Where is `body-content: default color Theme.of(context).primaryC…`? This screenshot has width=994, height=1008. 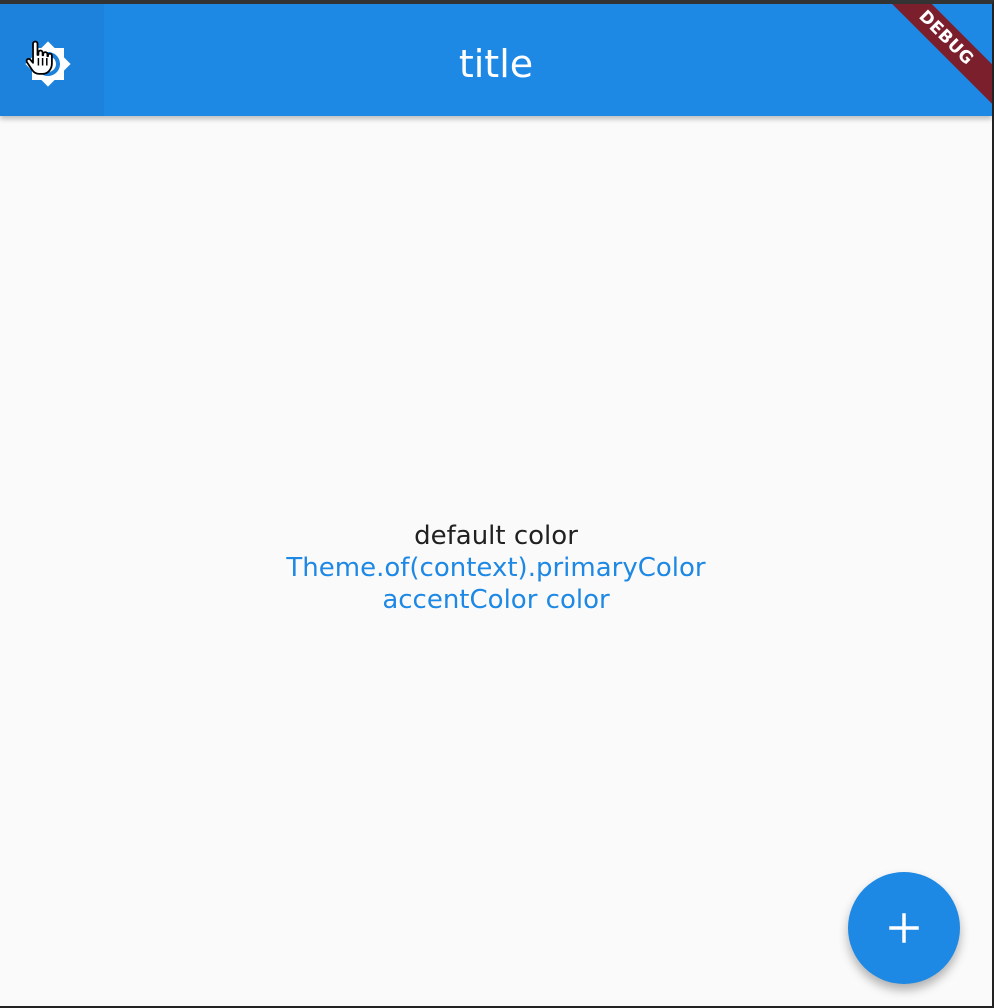 body-content: default color Theme.of(context).primaryC… is located at coordinates (496, 568).